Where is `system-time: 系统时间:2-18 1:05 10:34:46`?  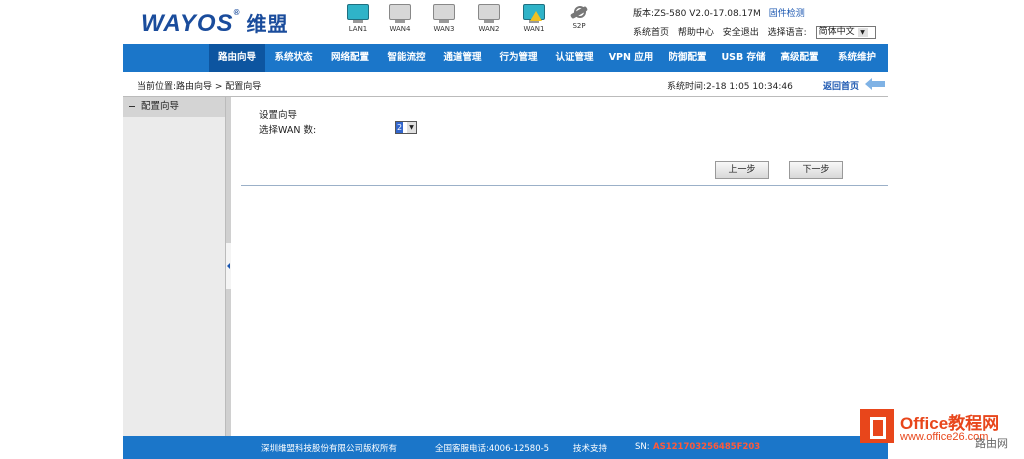 system-time: 系统时间:2-18 1:05 10:34:46 is located at coordinates (730, 87).